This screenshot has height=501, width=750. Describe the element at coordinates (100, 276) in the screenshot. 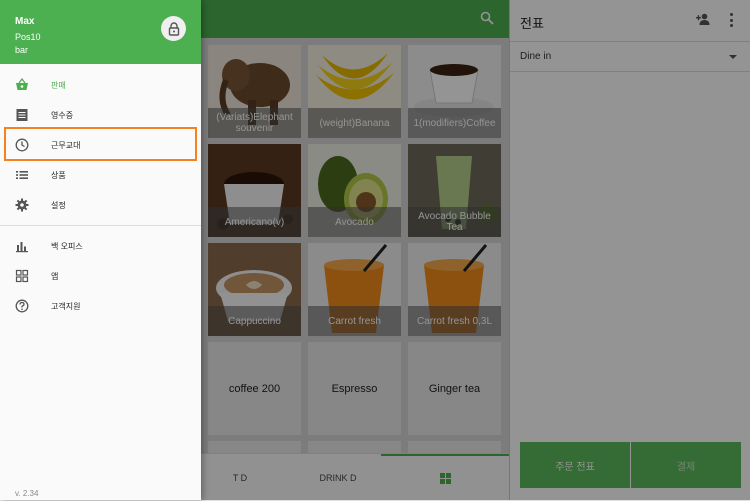

I see `drawer-item-apps: 앱` at that location.